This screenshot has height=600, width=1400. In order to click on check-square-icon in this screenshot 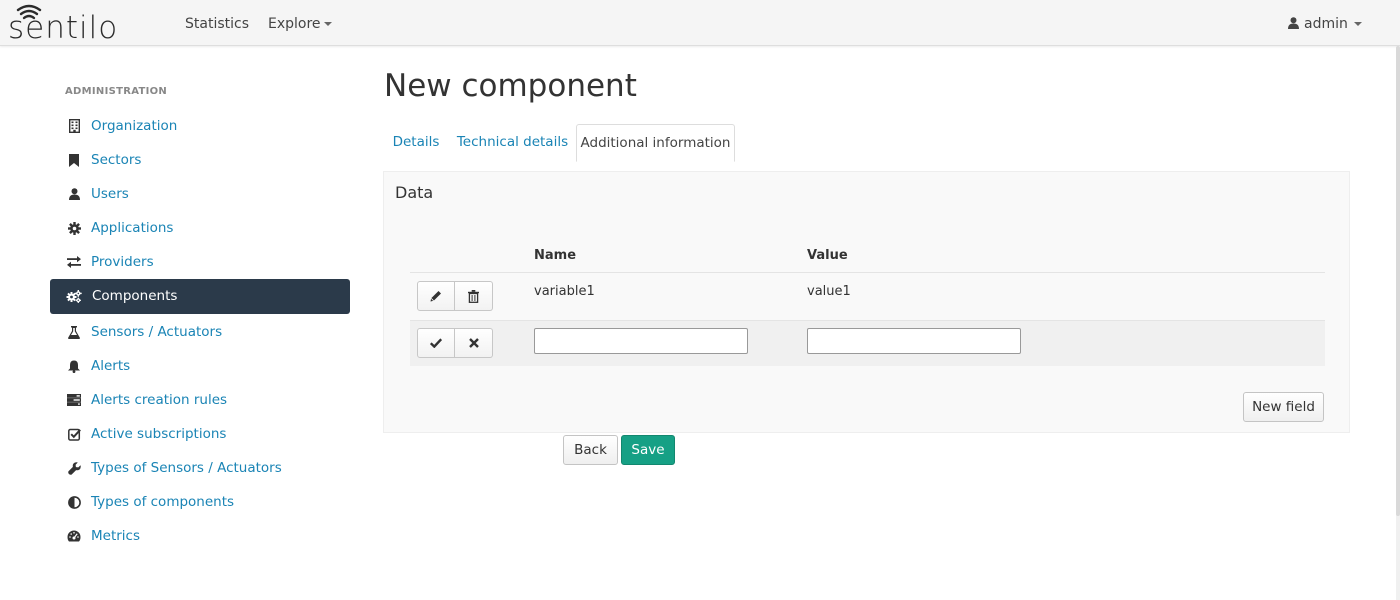, I will do `click(74, 434)`.